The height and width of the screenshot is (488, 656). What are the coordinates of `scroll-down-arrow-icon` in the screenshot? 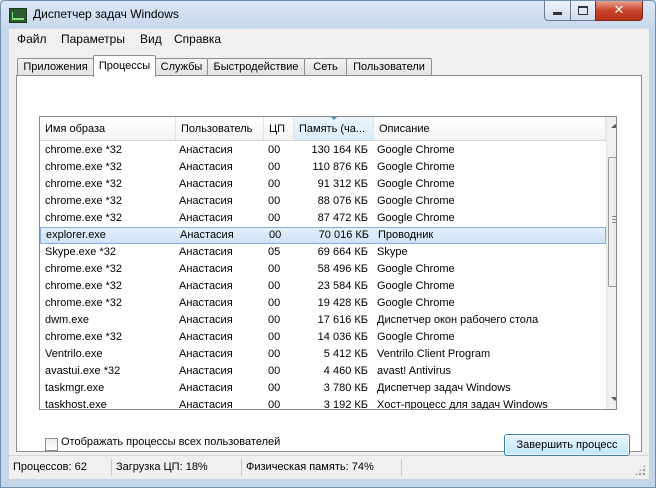 It's located at (613, 399).